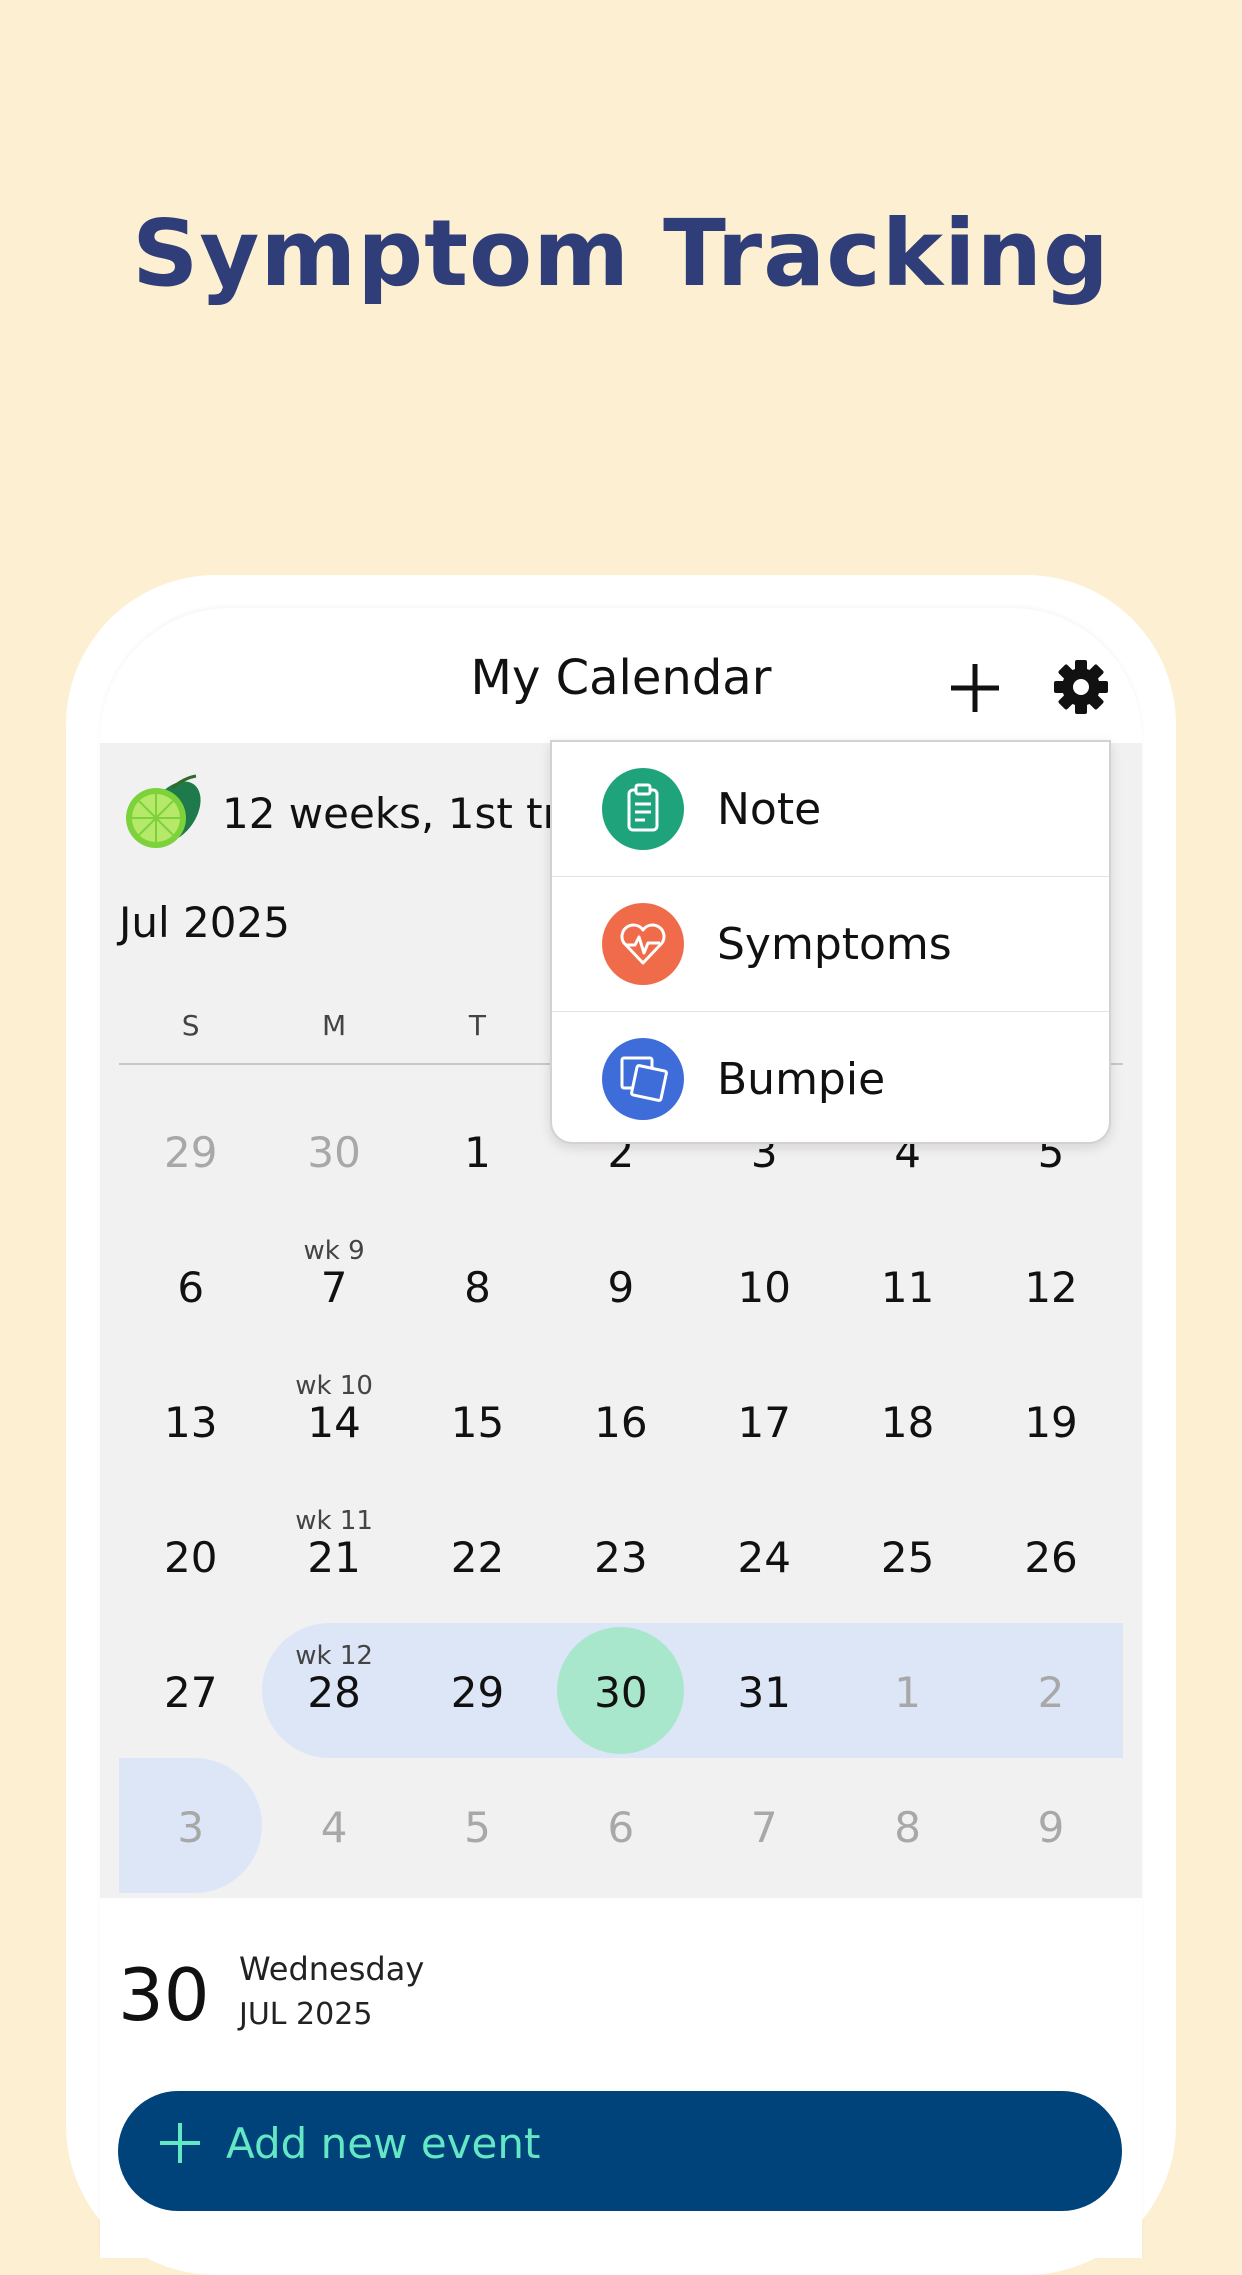  I want to click on menu-item-symptoms: Symptoms, so click(830, 944).